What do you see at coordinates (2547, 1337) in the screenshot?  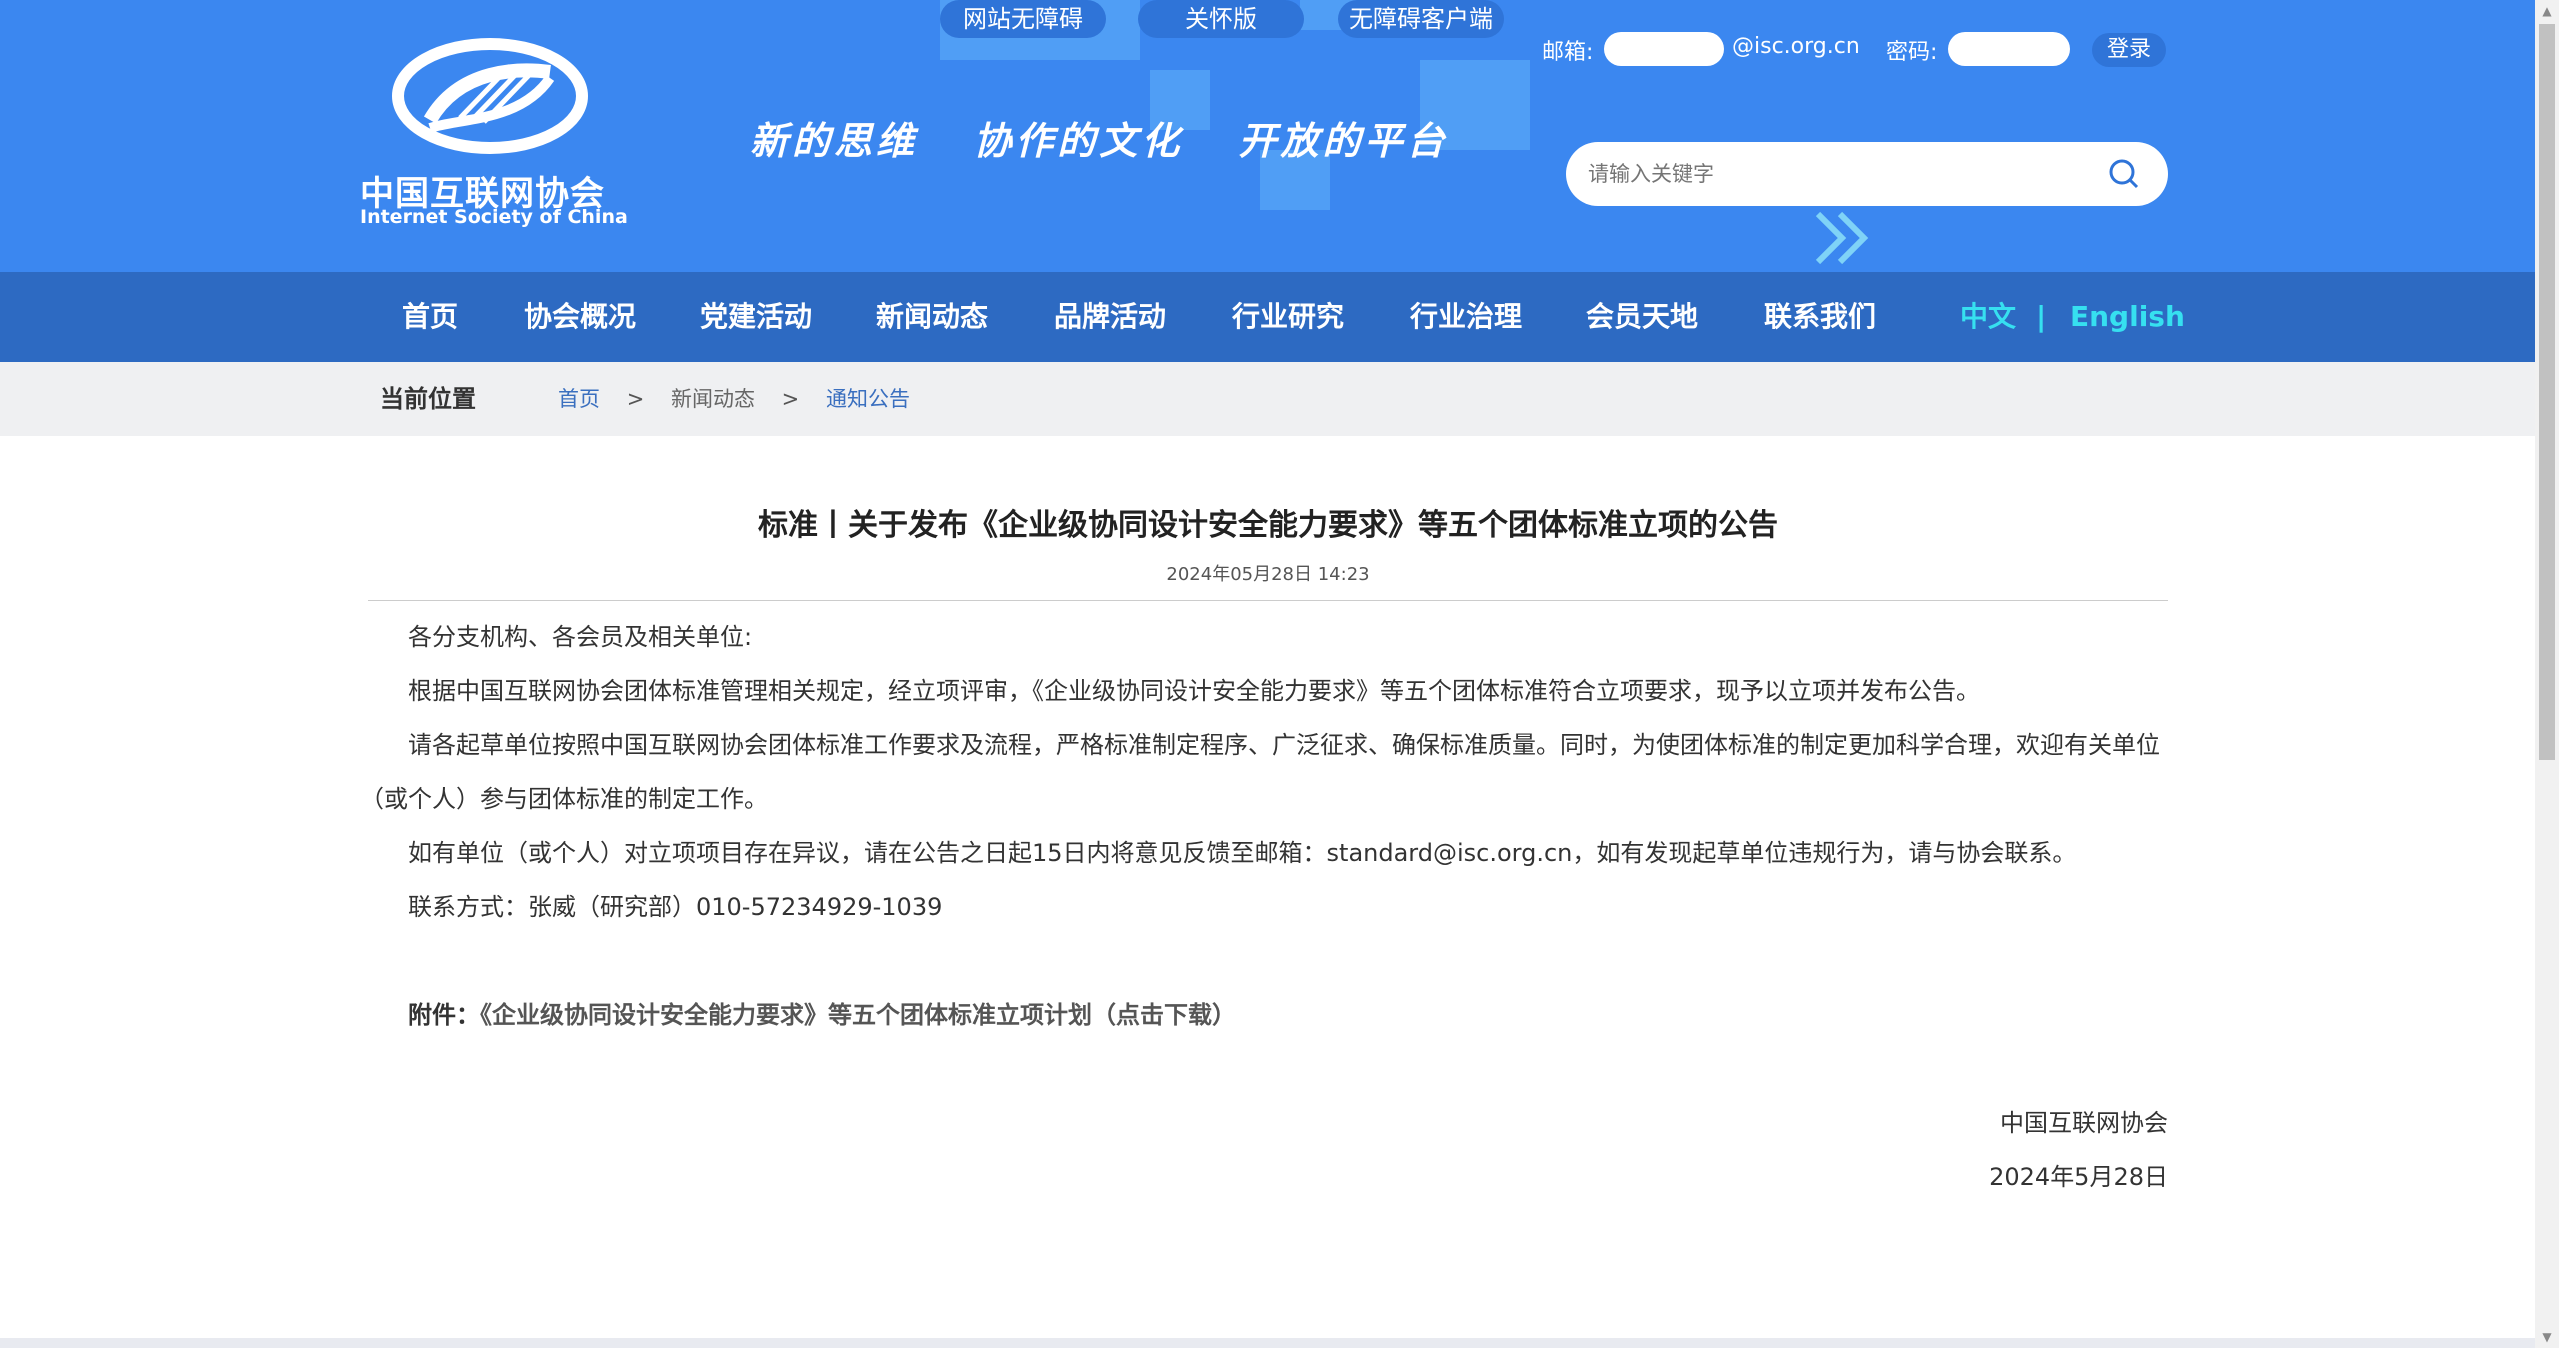 I see `scroll-down-icon: ▼` at bounding box center [2547, 1337].